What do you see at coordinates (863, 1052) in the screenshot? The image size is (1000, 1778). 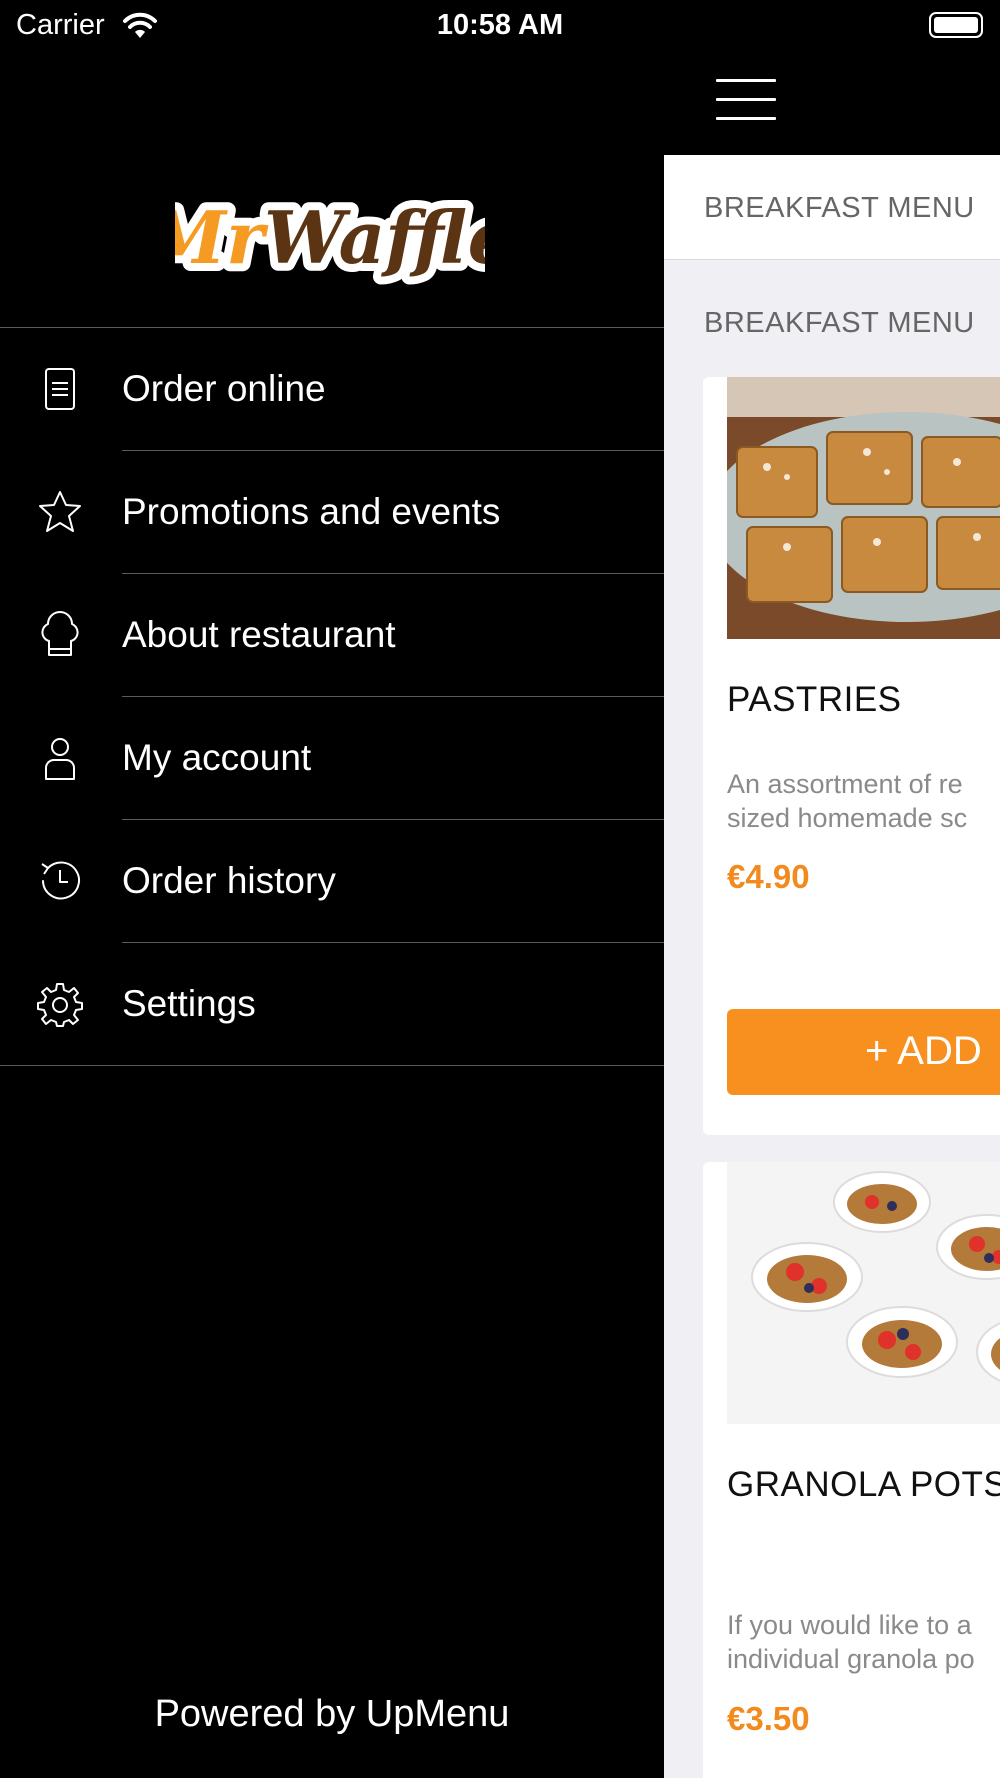 I see `add-to-cart-button: + ADD` at bounding box center [863, 1052].